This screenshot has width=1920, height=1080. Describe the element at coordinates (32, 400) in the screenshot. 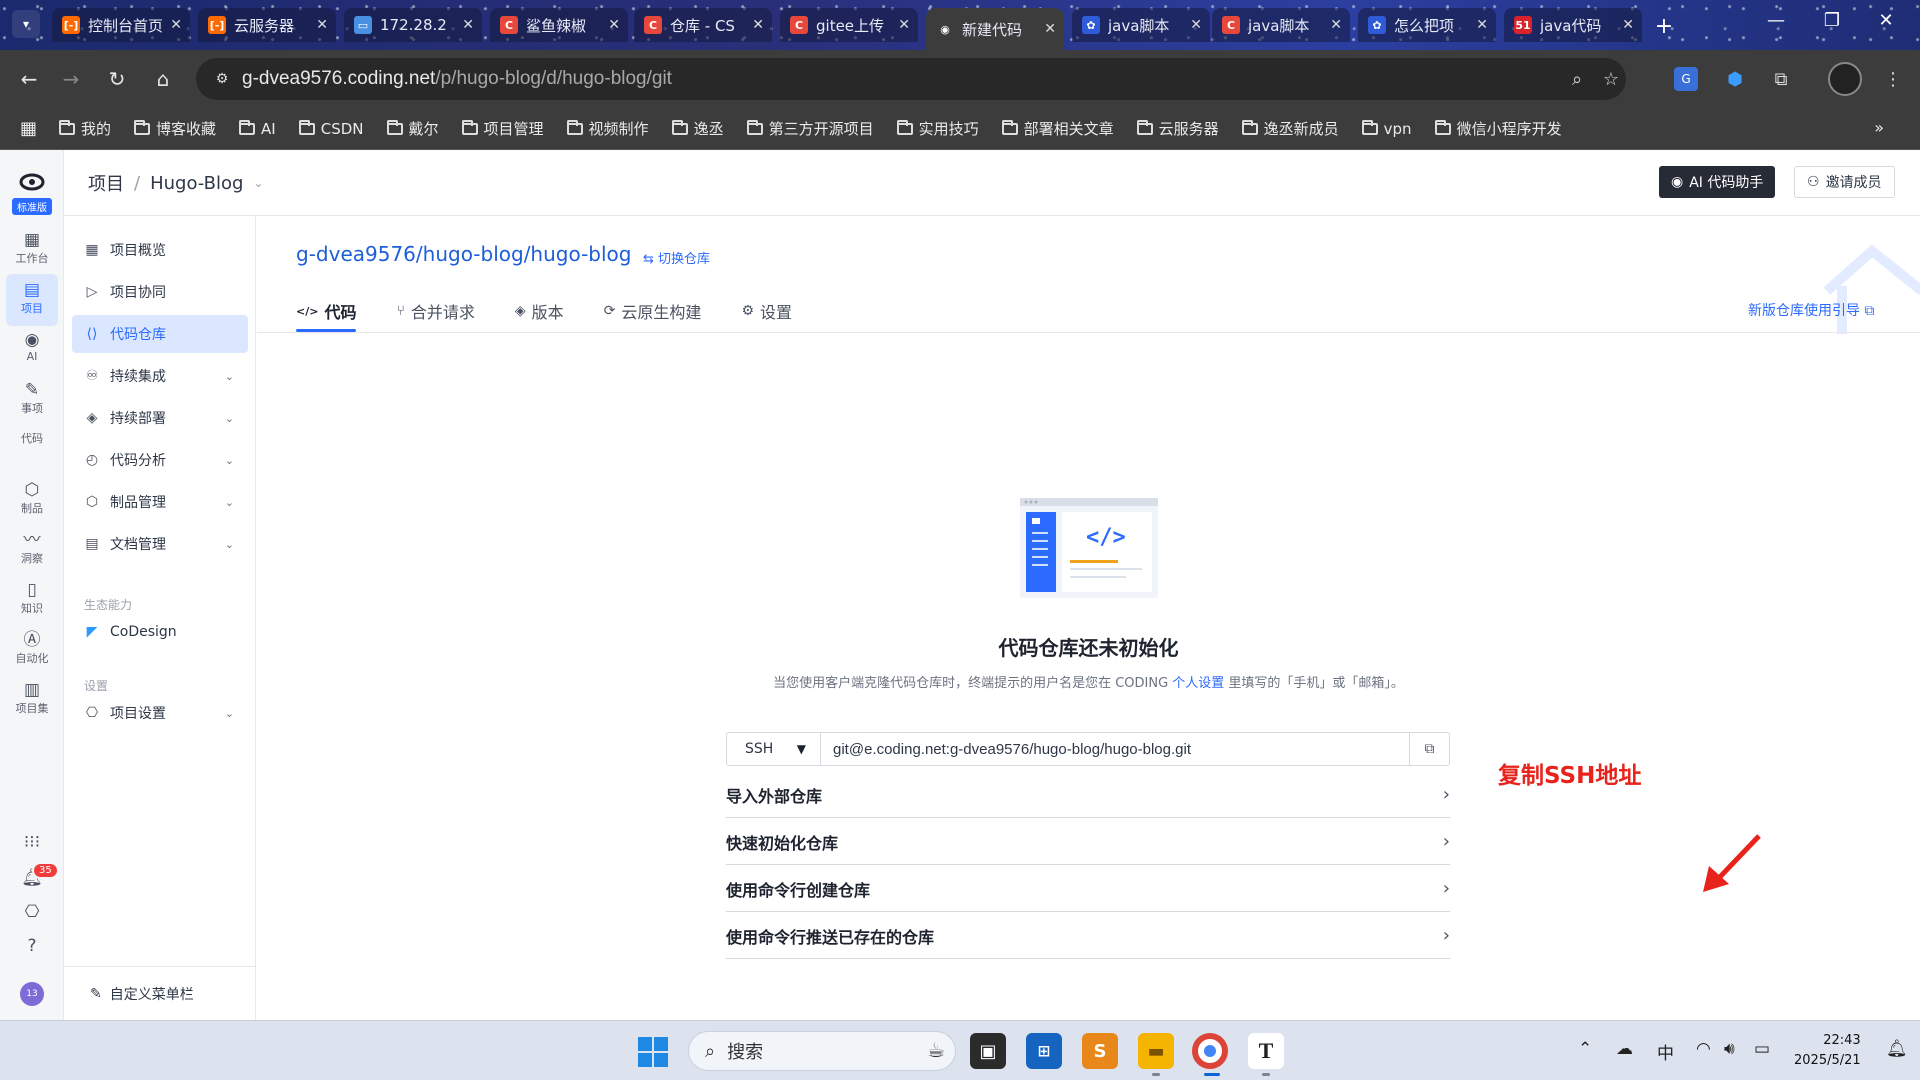

I see `rail-item: ✎ 事项` at that location.